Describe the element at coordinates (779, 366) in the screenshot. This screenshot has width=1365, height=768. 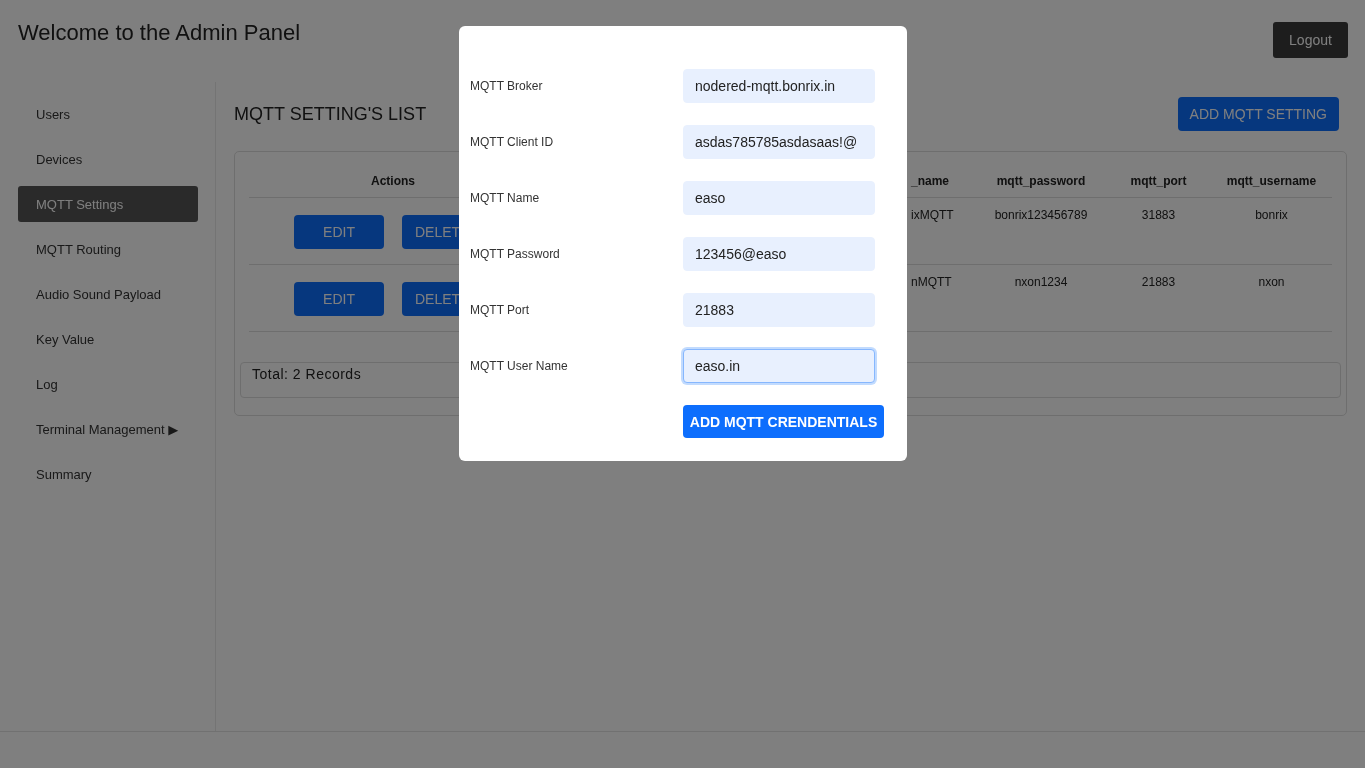
I see `input-field: easo.in` at that location.